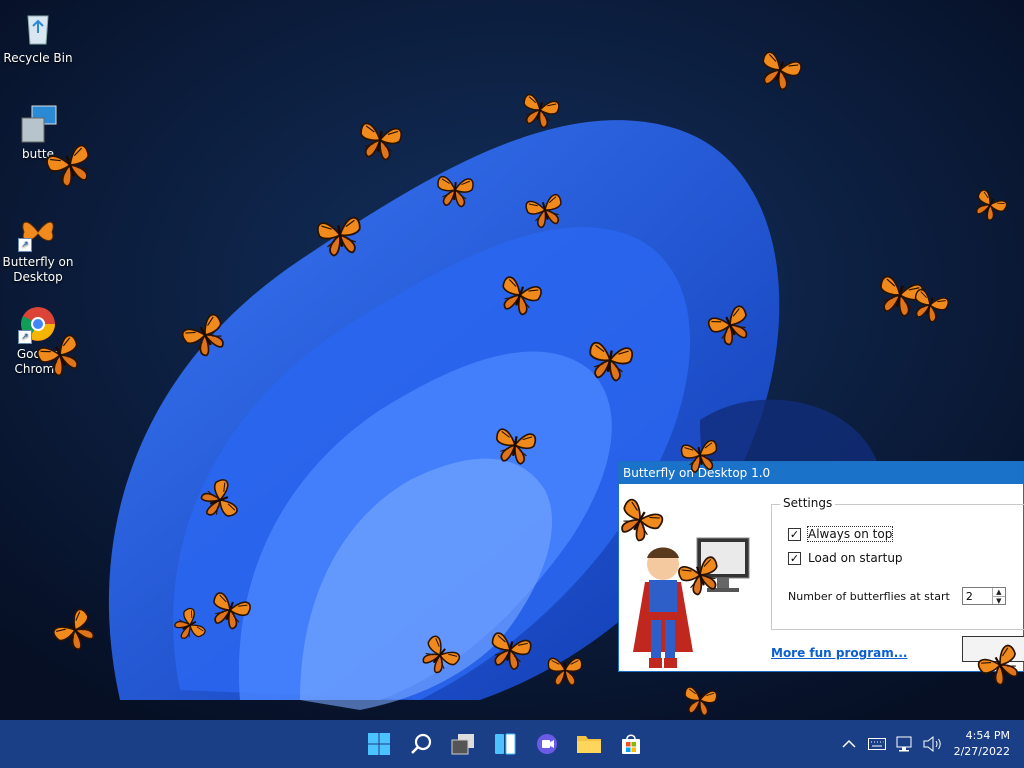  Describe the element at coordinates (977, 596) in the screenshot. I see `number-of-butterflies-input` at that location.